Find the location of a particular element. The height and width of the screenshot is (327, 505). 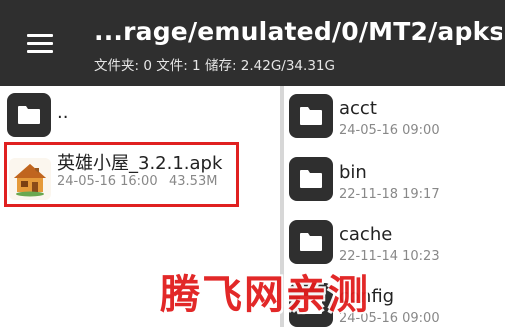

list-item-bin: bin 22-11-18 19:17 is located at coordinates (394, 180).